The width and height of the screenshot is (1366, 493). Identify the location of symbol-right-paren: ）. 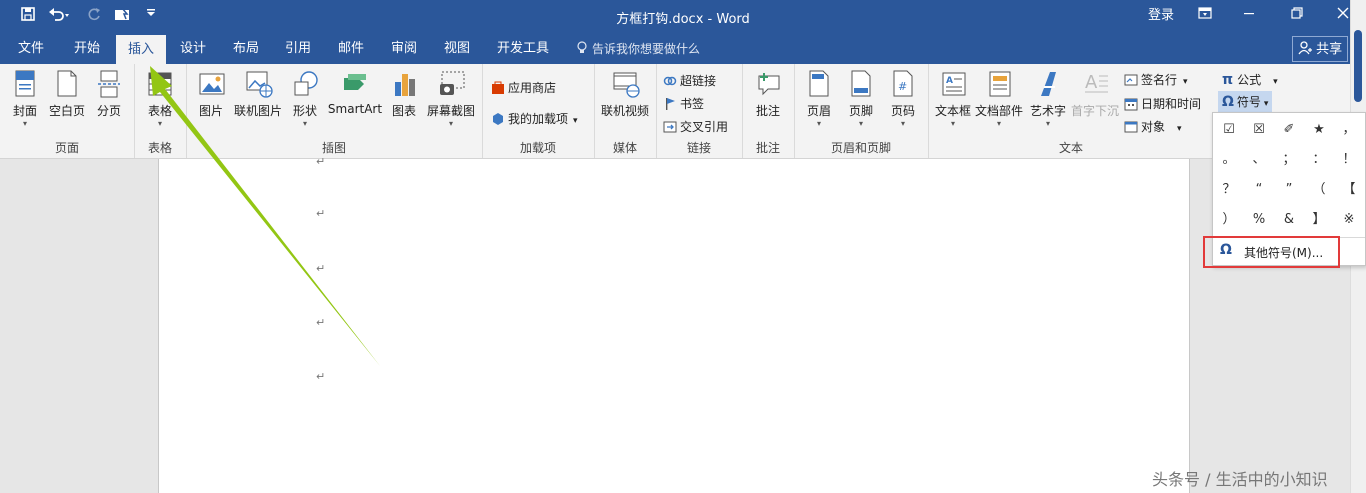
(1229, 220).